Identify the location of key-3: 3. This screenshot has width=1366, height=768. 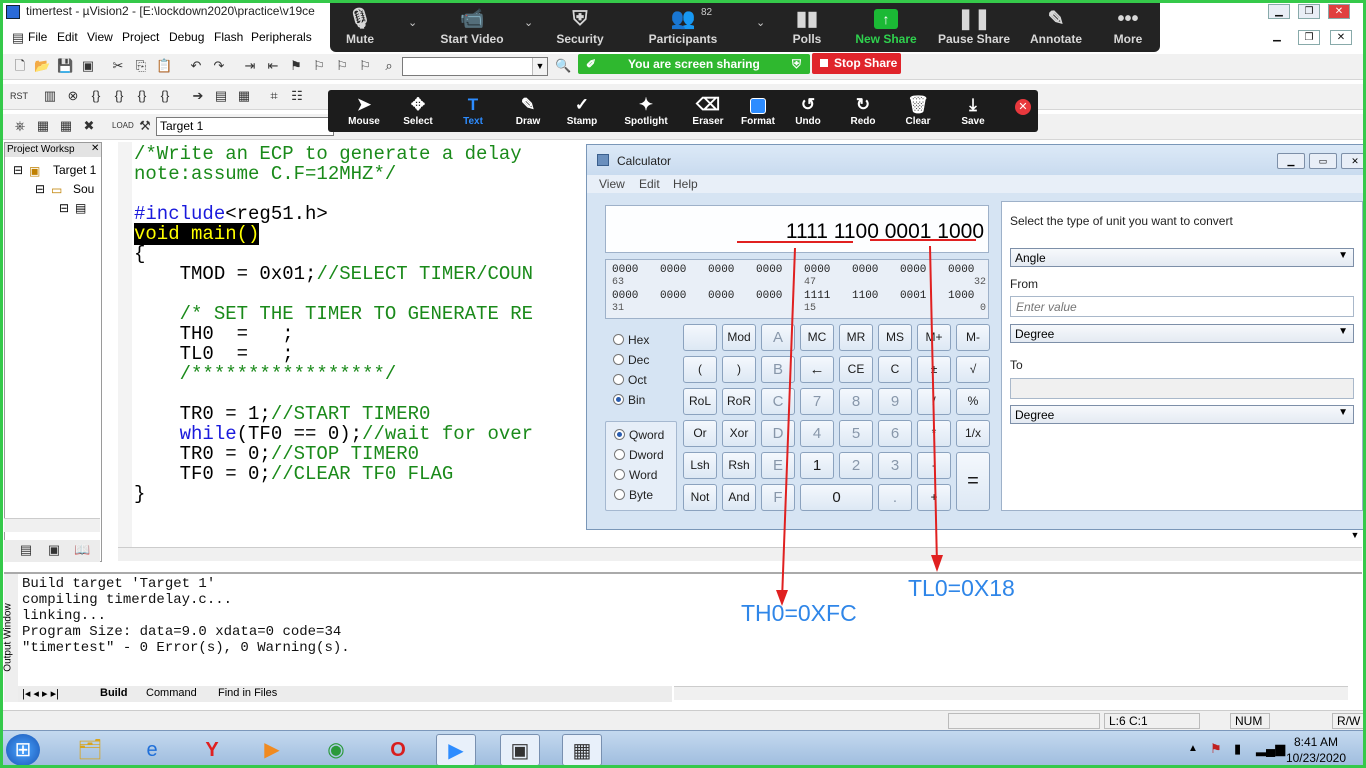
(895, 465).